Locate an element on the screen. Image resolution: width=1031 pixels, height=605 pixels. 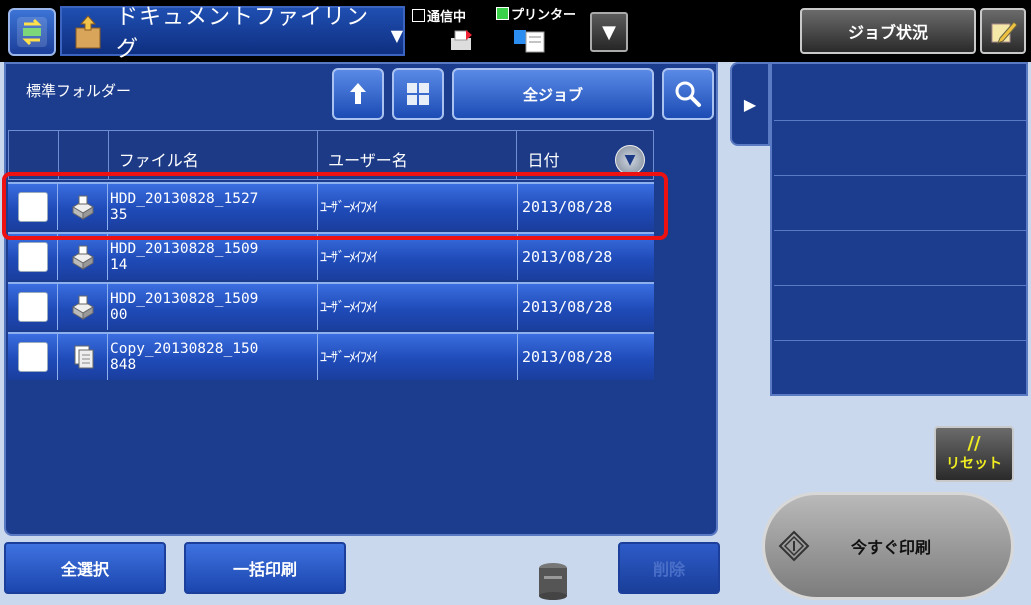
select-all-button: 全選択 is located at coordinates (85, 568).